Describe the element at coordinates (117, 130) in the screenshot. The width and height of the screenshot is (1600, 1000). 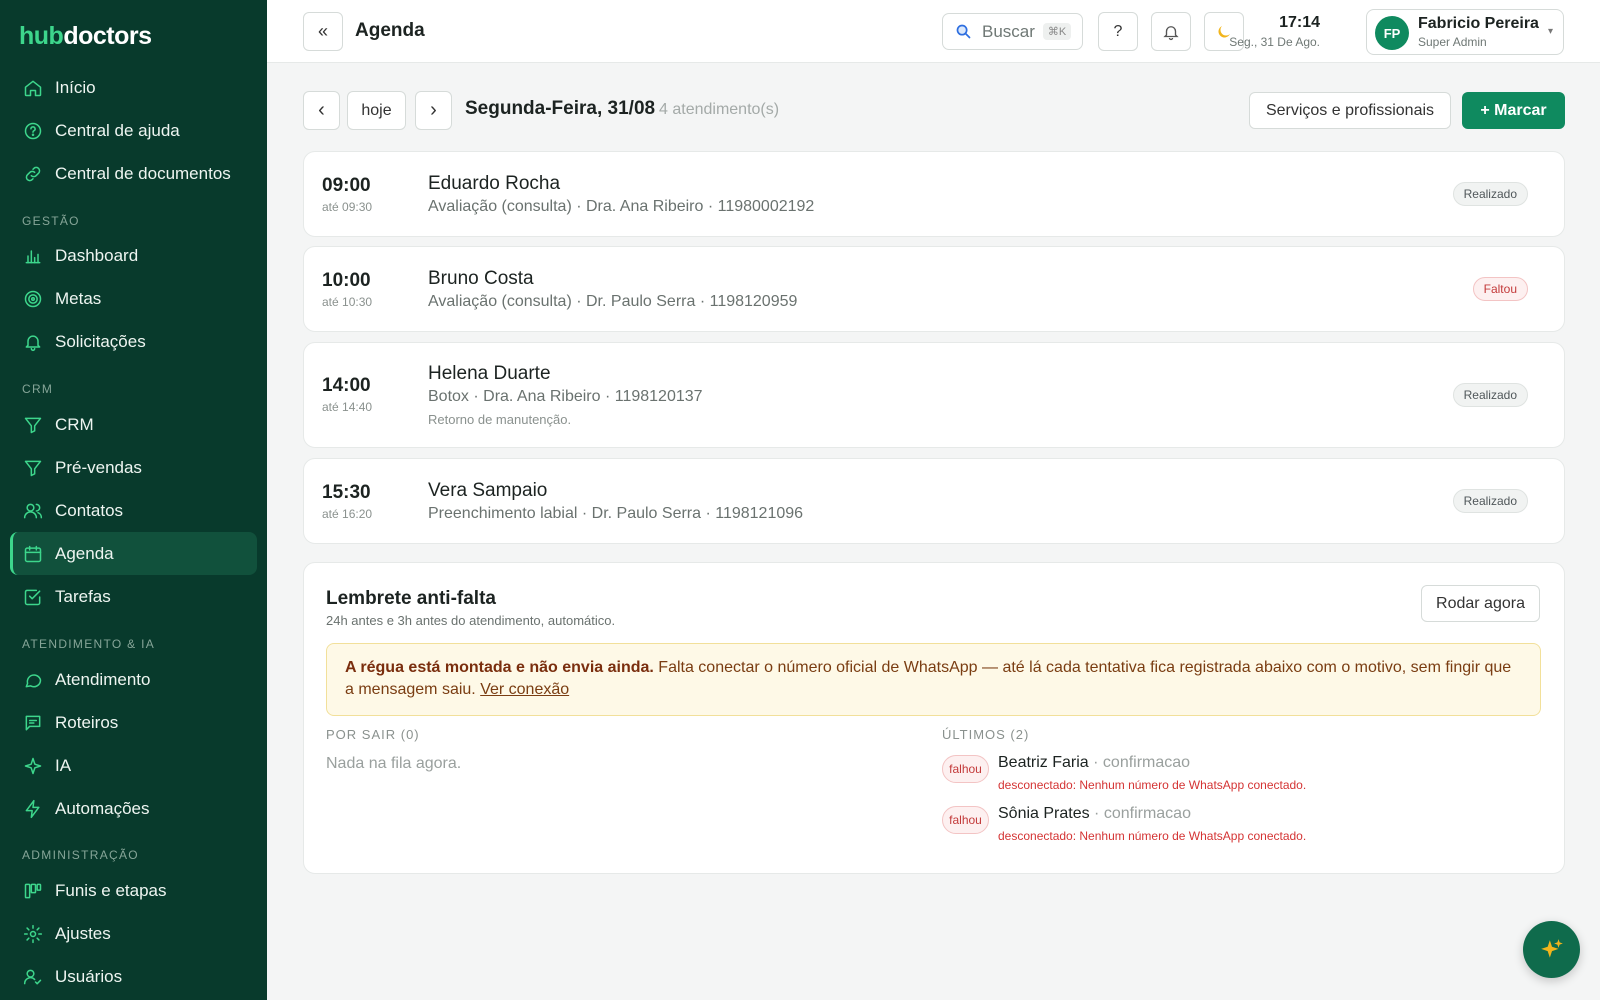
I see `sidebar-item-label: Central de ajuda` at that location.